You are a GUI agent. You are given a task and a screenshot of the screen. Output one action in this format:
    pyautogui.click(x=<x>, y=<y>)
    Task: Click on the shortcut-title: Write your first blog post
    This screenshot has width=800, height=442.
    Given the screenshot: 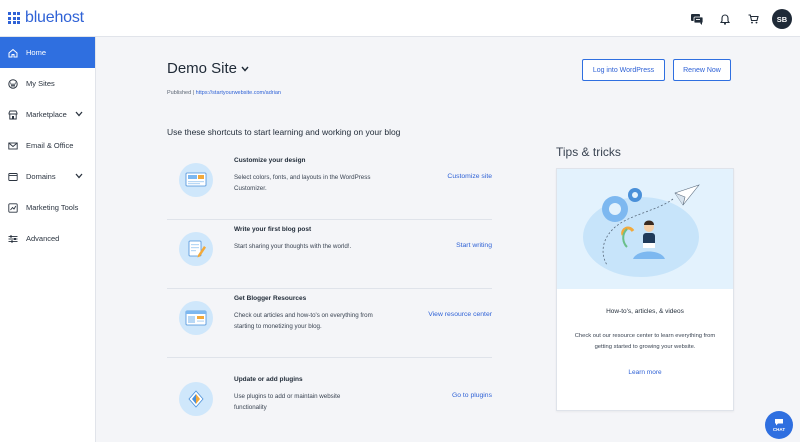 What is the action you would take?
    pyautogui.click(x=273, y=229)
    